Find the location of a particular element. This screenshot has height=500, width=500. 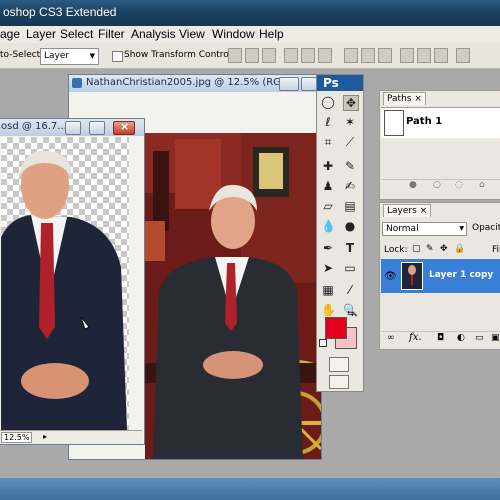

auto-select-dropdown: Layer ▼ is located at coordinates (69, 56).